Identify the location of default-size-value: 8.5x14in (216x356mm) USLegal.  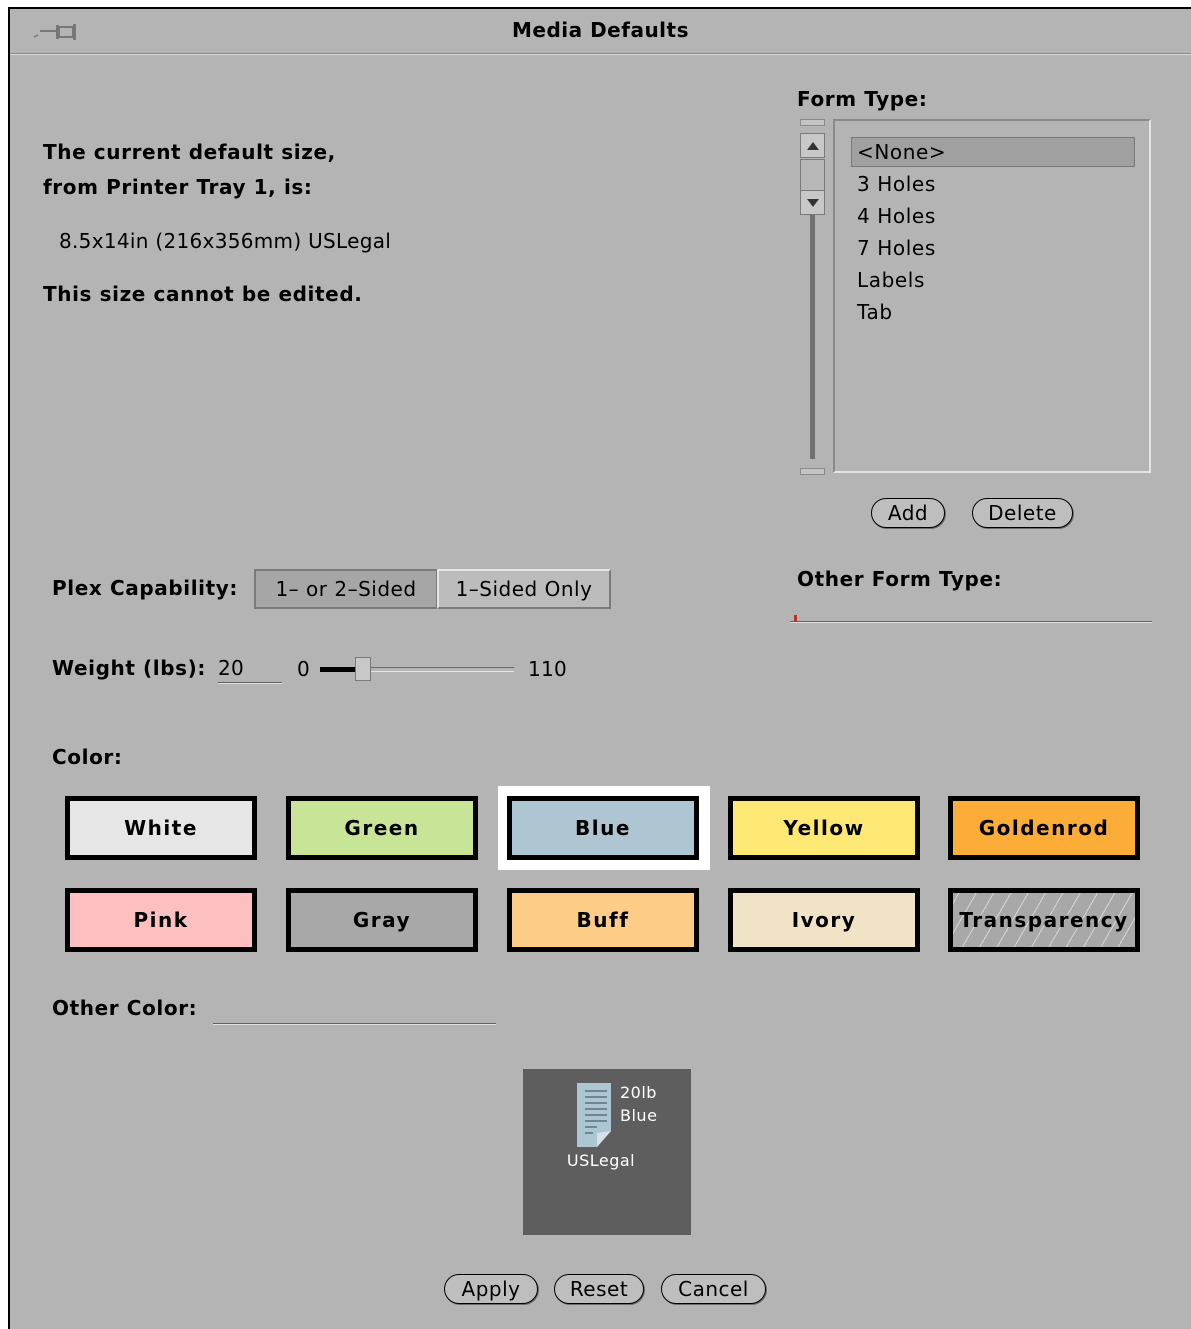
(225, 241).